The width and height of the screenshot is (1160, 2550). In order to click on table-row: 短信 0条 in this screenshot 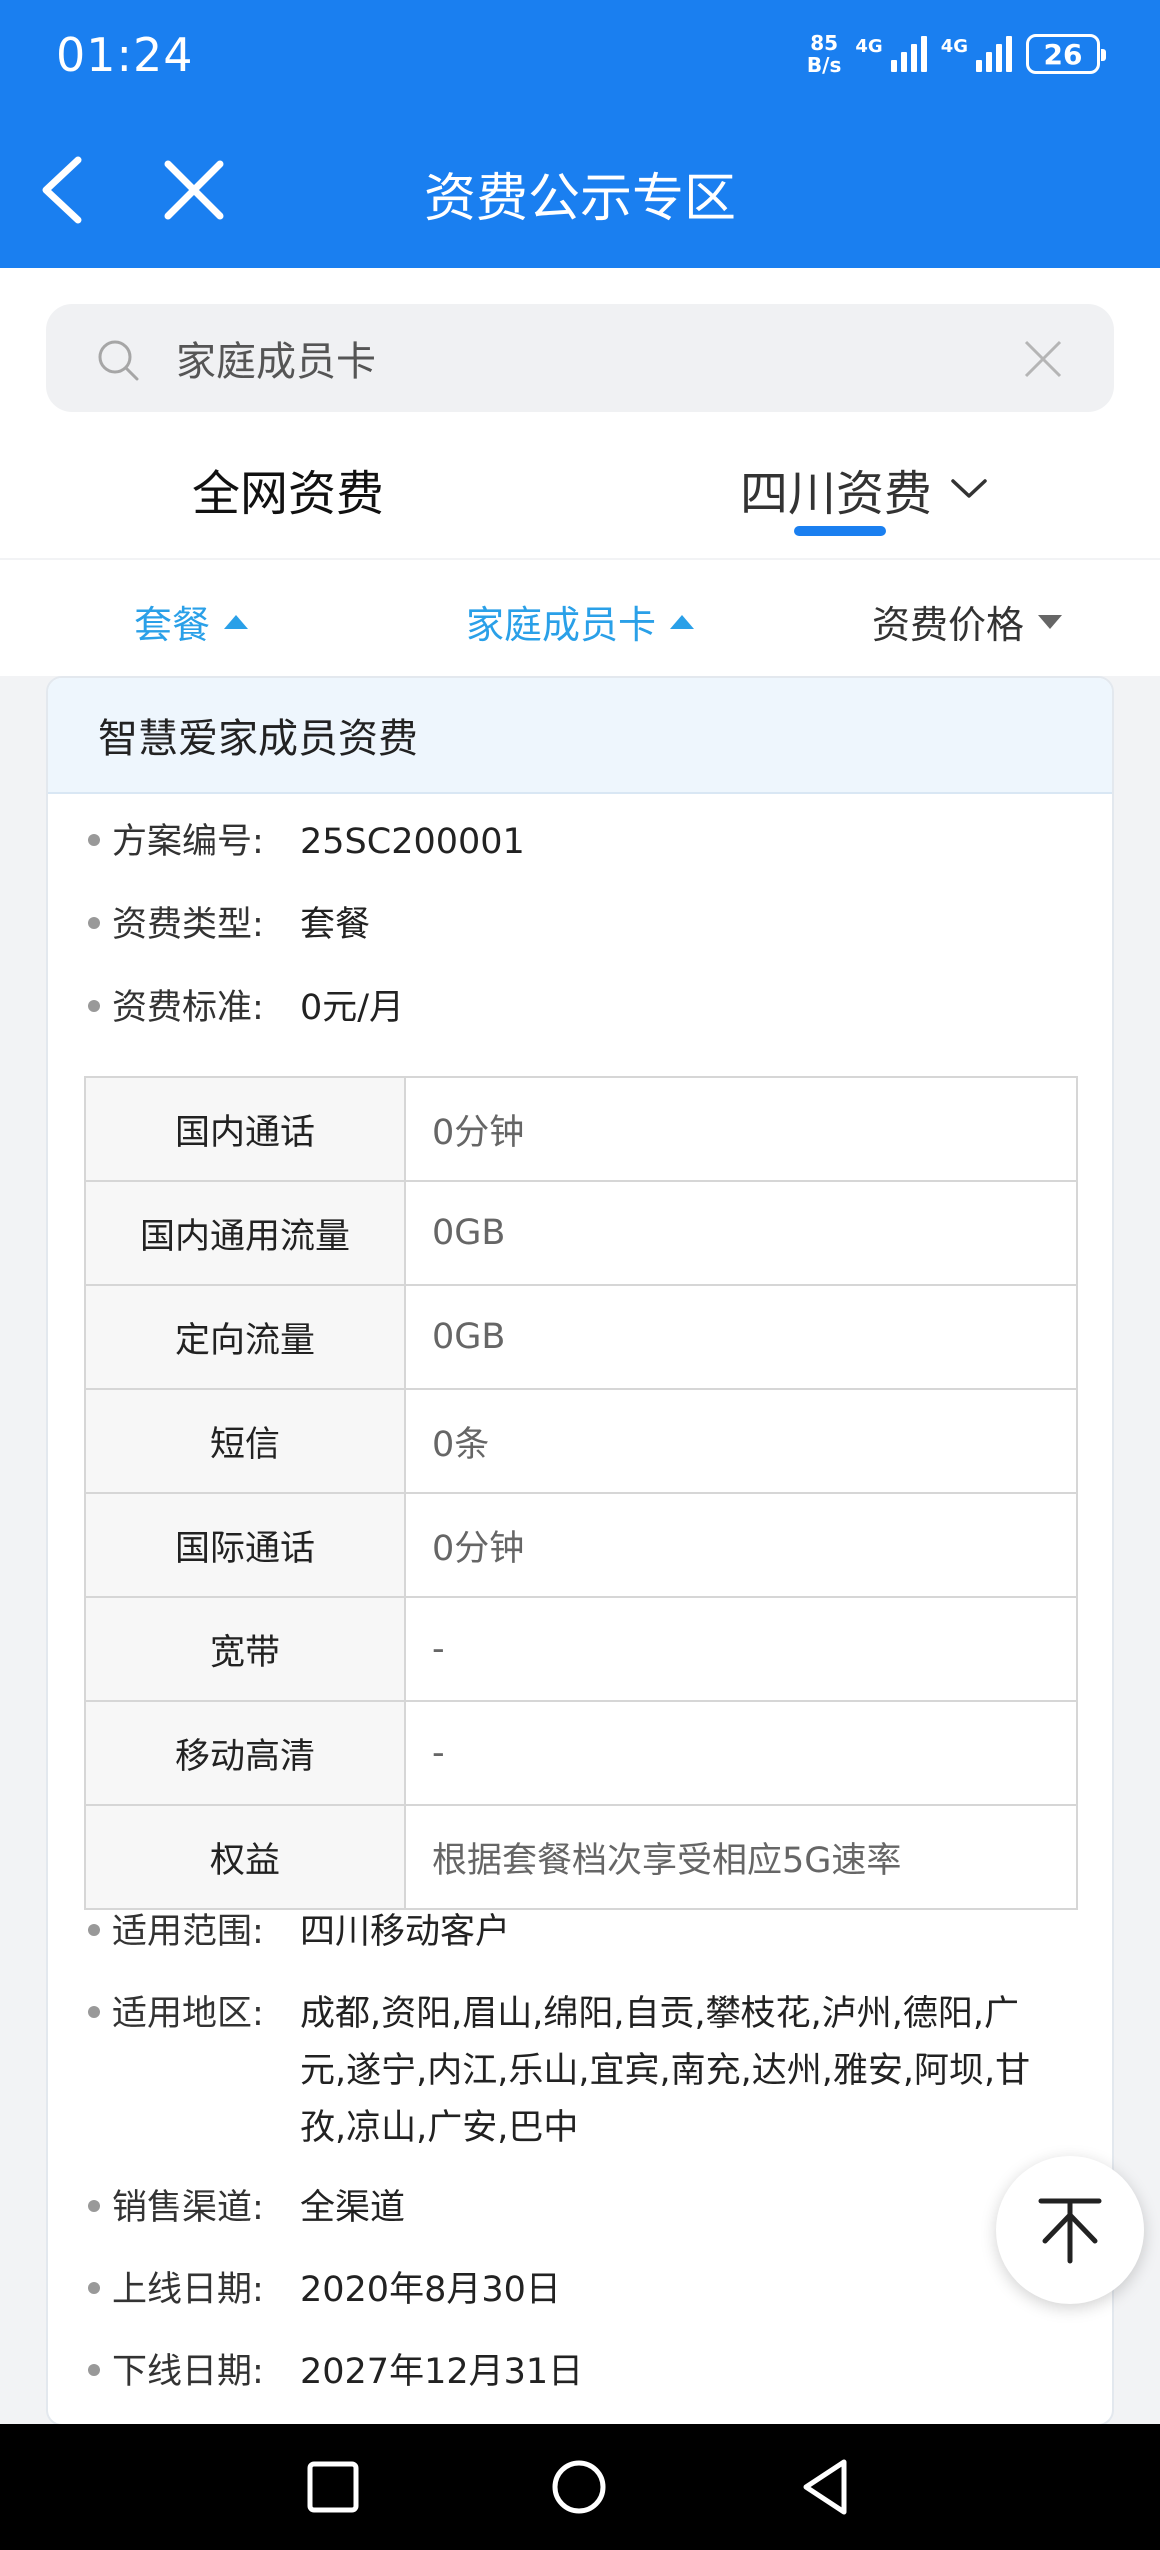, I will do `click(581, 1441)`.